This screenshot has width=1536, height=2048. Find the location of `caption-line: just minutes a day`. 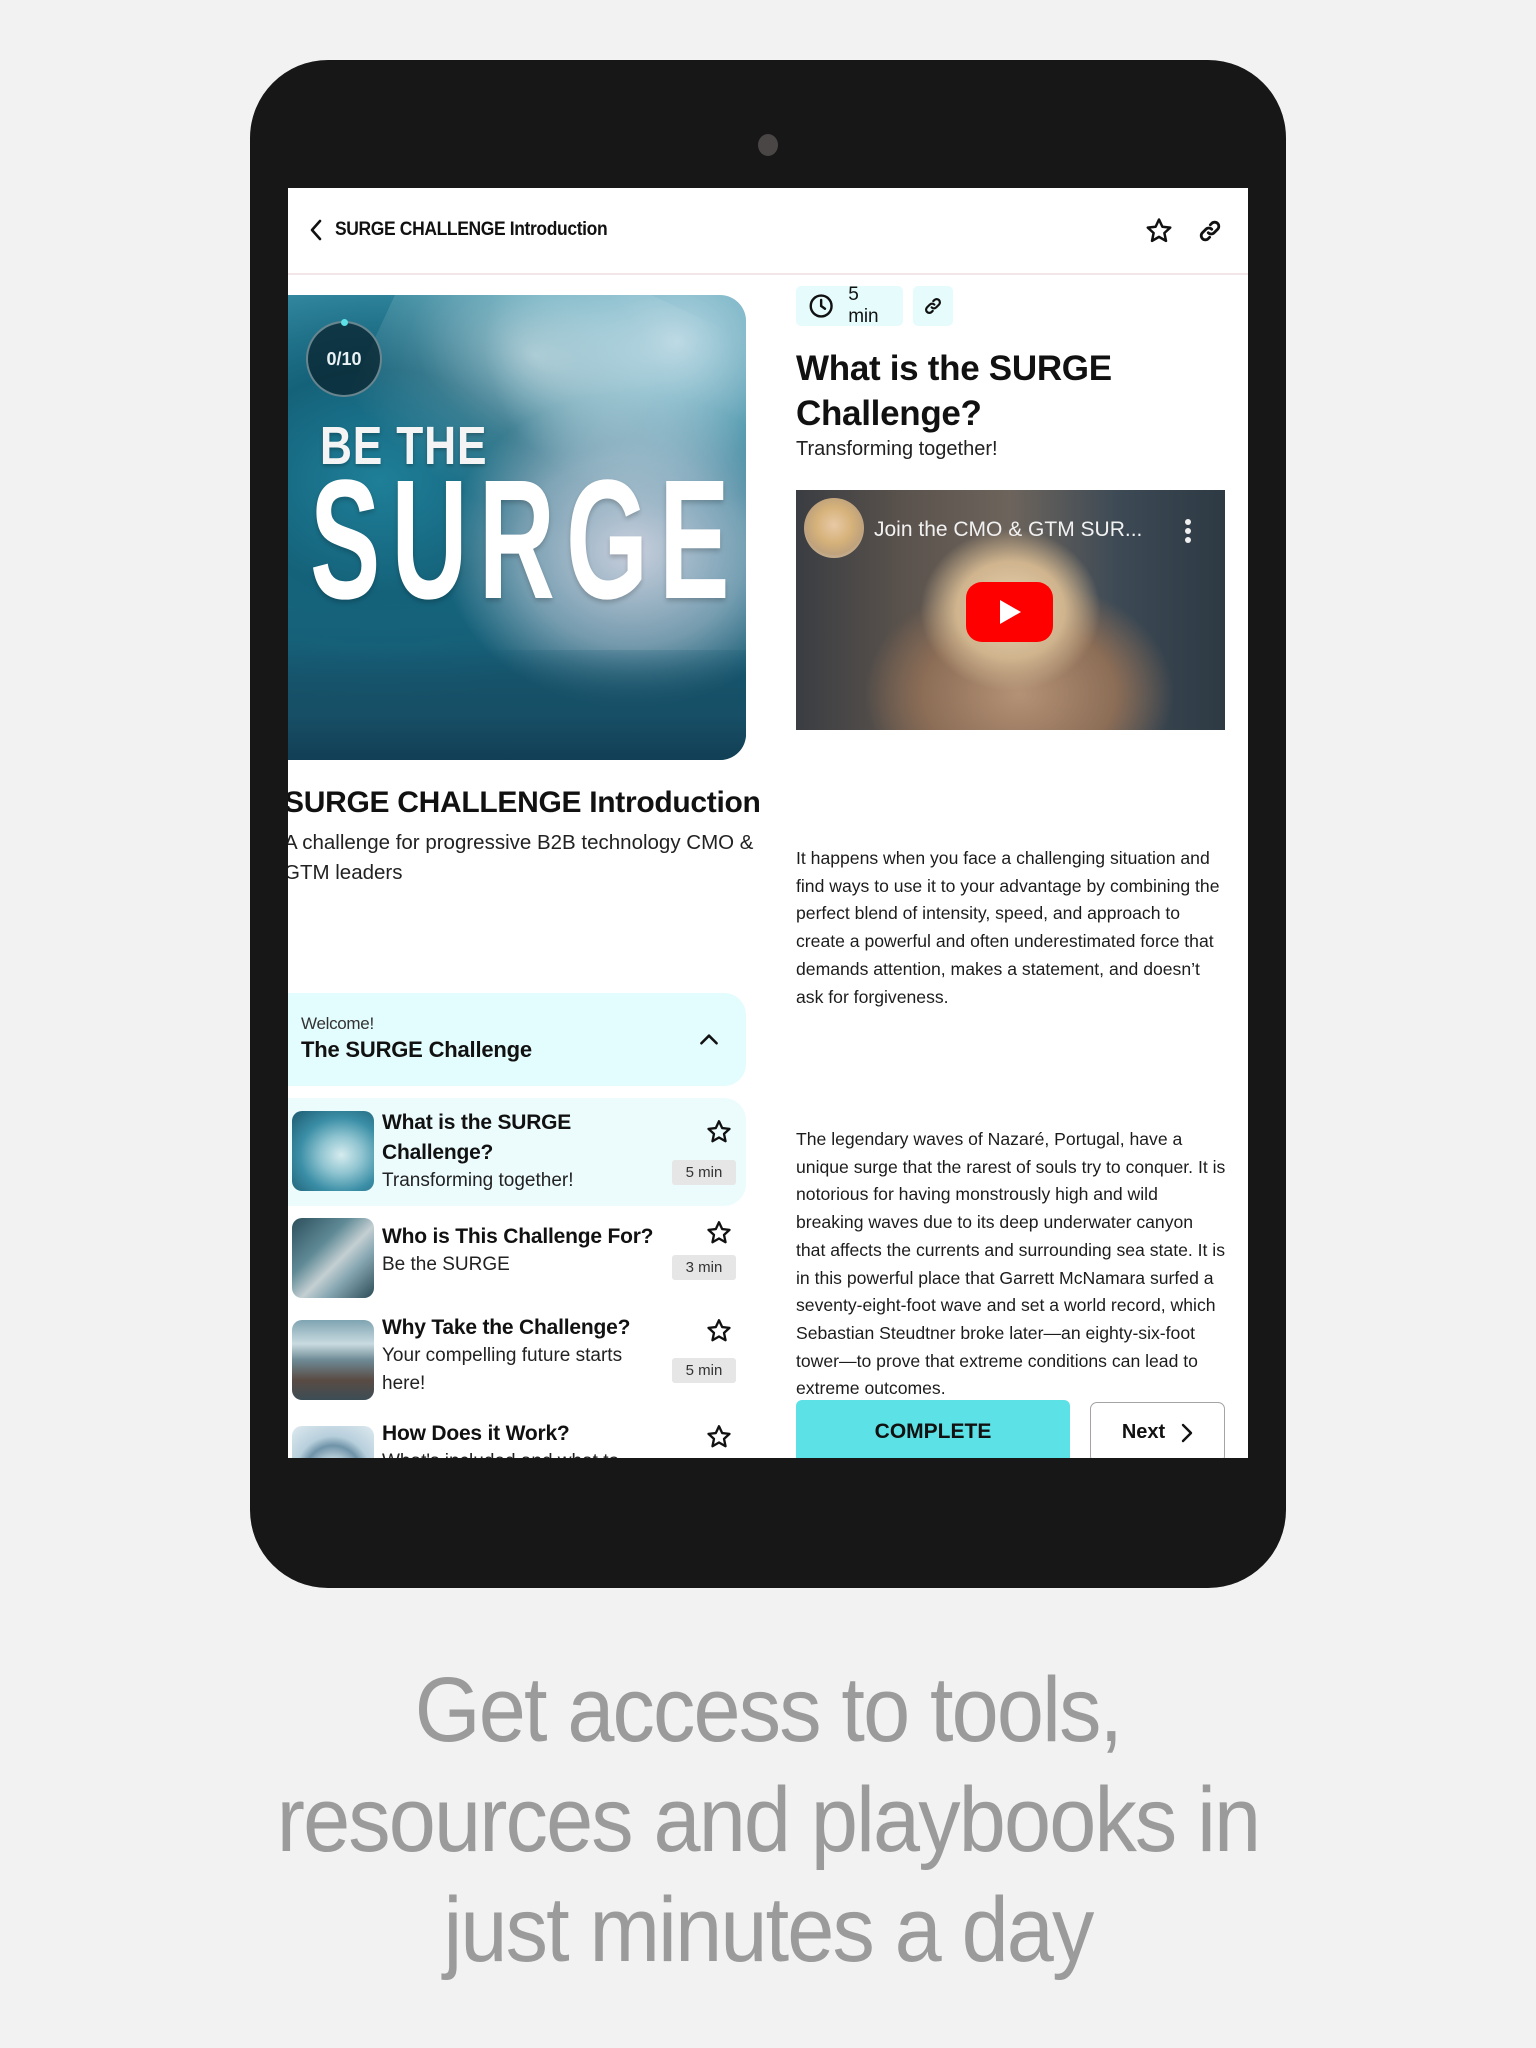

caption-line: just minutes a day is located at coordinates (768, 1930).